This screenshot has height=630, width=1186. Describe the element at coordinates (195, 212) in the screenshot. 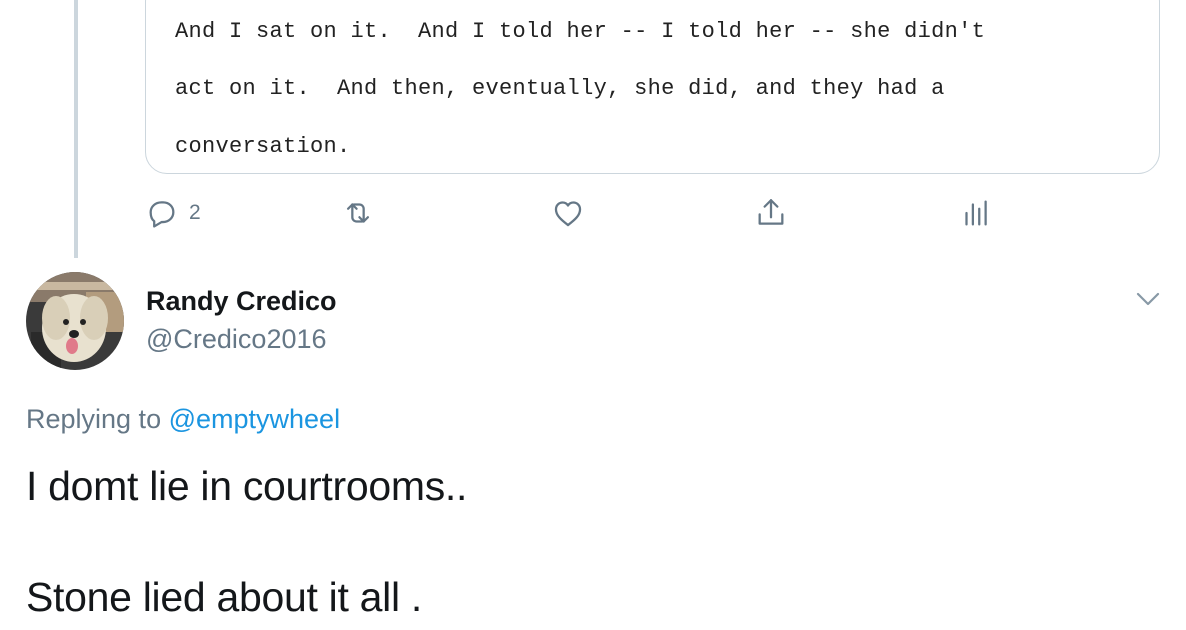

I see `reply-count: 2` at that location.